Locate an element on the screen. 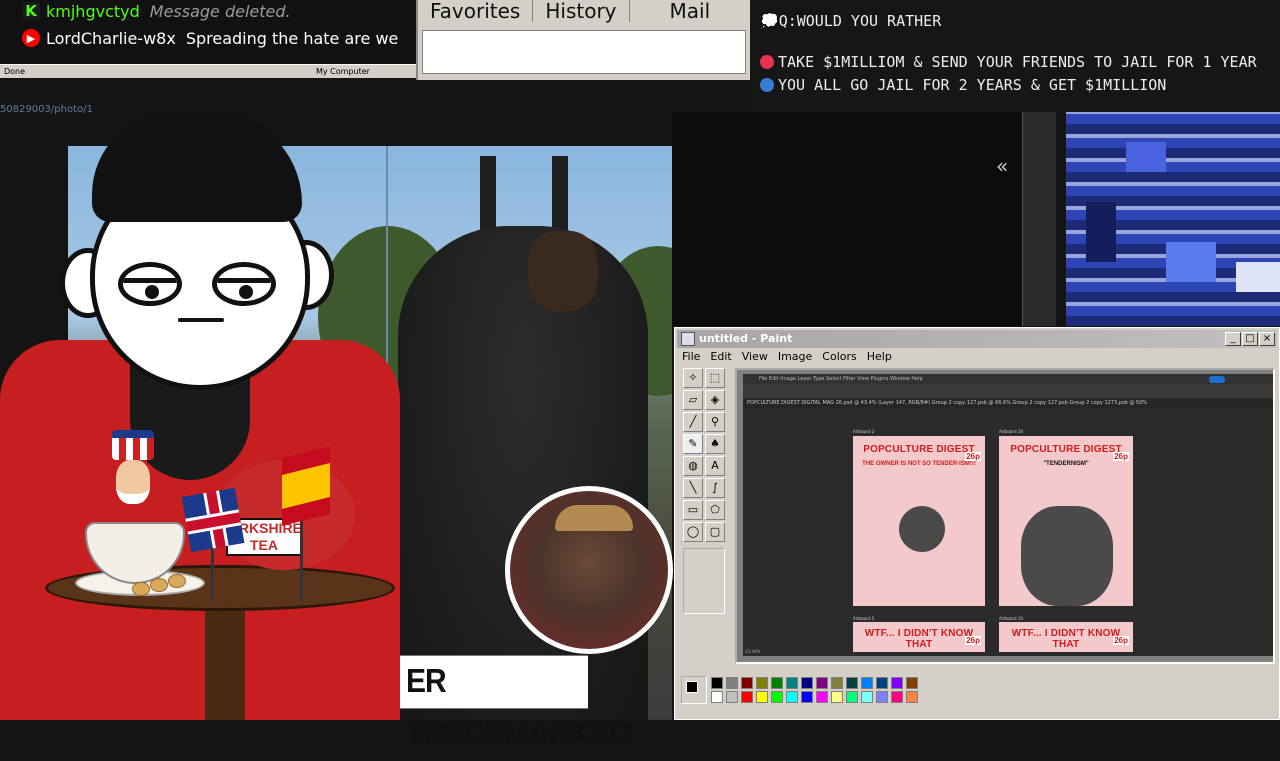 Image resolution: width=1280 pixels, height=761 pixels. artboard-label: Artboard 2 is located at coordinates (864, 431).